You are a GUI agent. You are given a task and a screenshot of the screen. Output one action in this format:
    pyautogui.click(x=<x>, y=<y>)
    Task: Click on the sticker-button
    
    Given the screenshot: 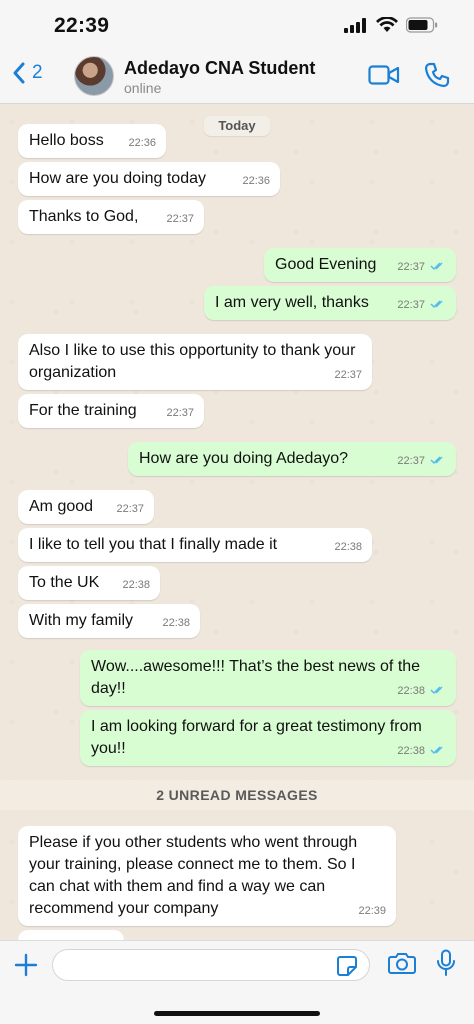 What is the action you would take?
    pyautogui.click(x=347, y=968)
    